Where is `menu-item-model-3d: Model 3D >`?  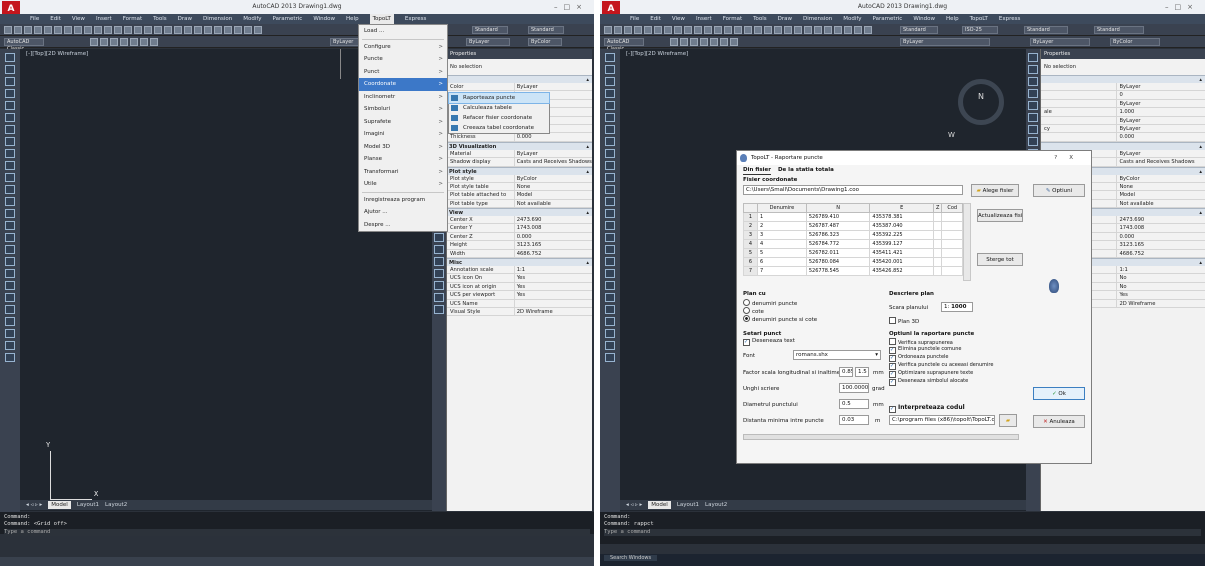 menu-item-model-3d: Model 3D > is located at coordinates (403, 147).